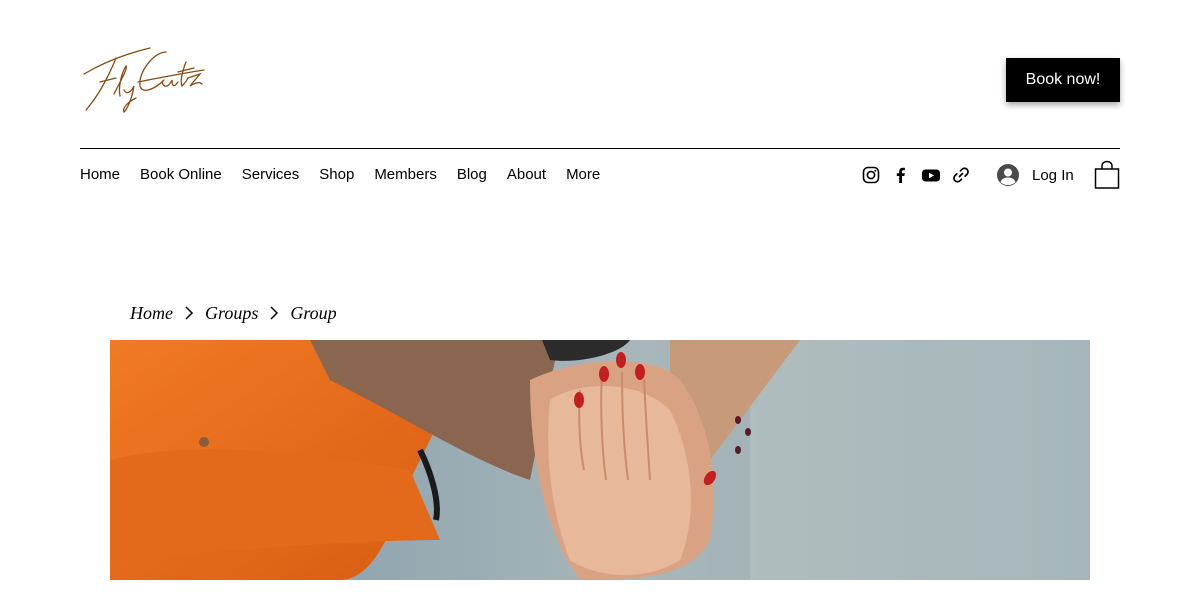  I want to click on user-avatar-icon, so click(1008, 175).